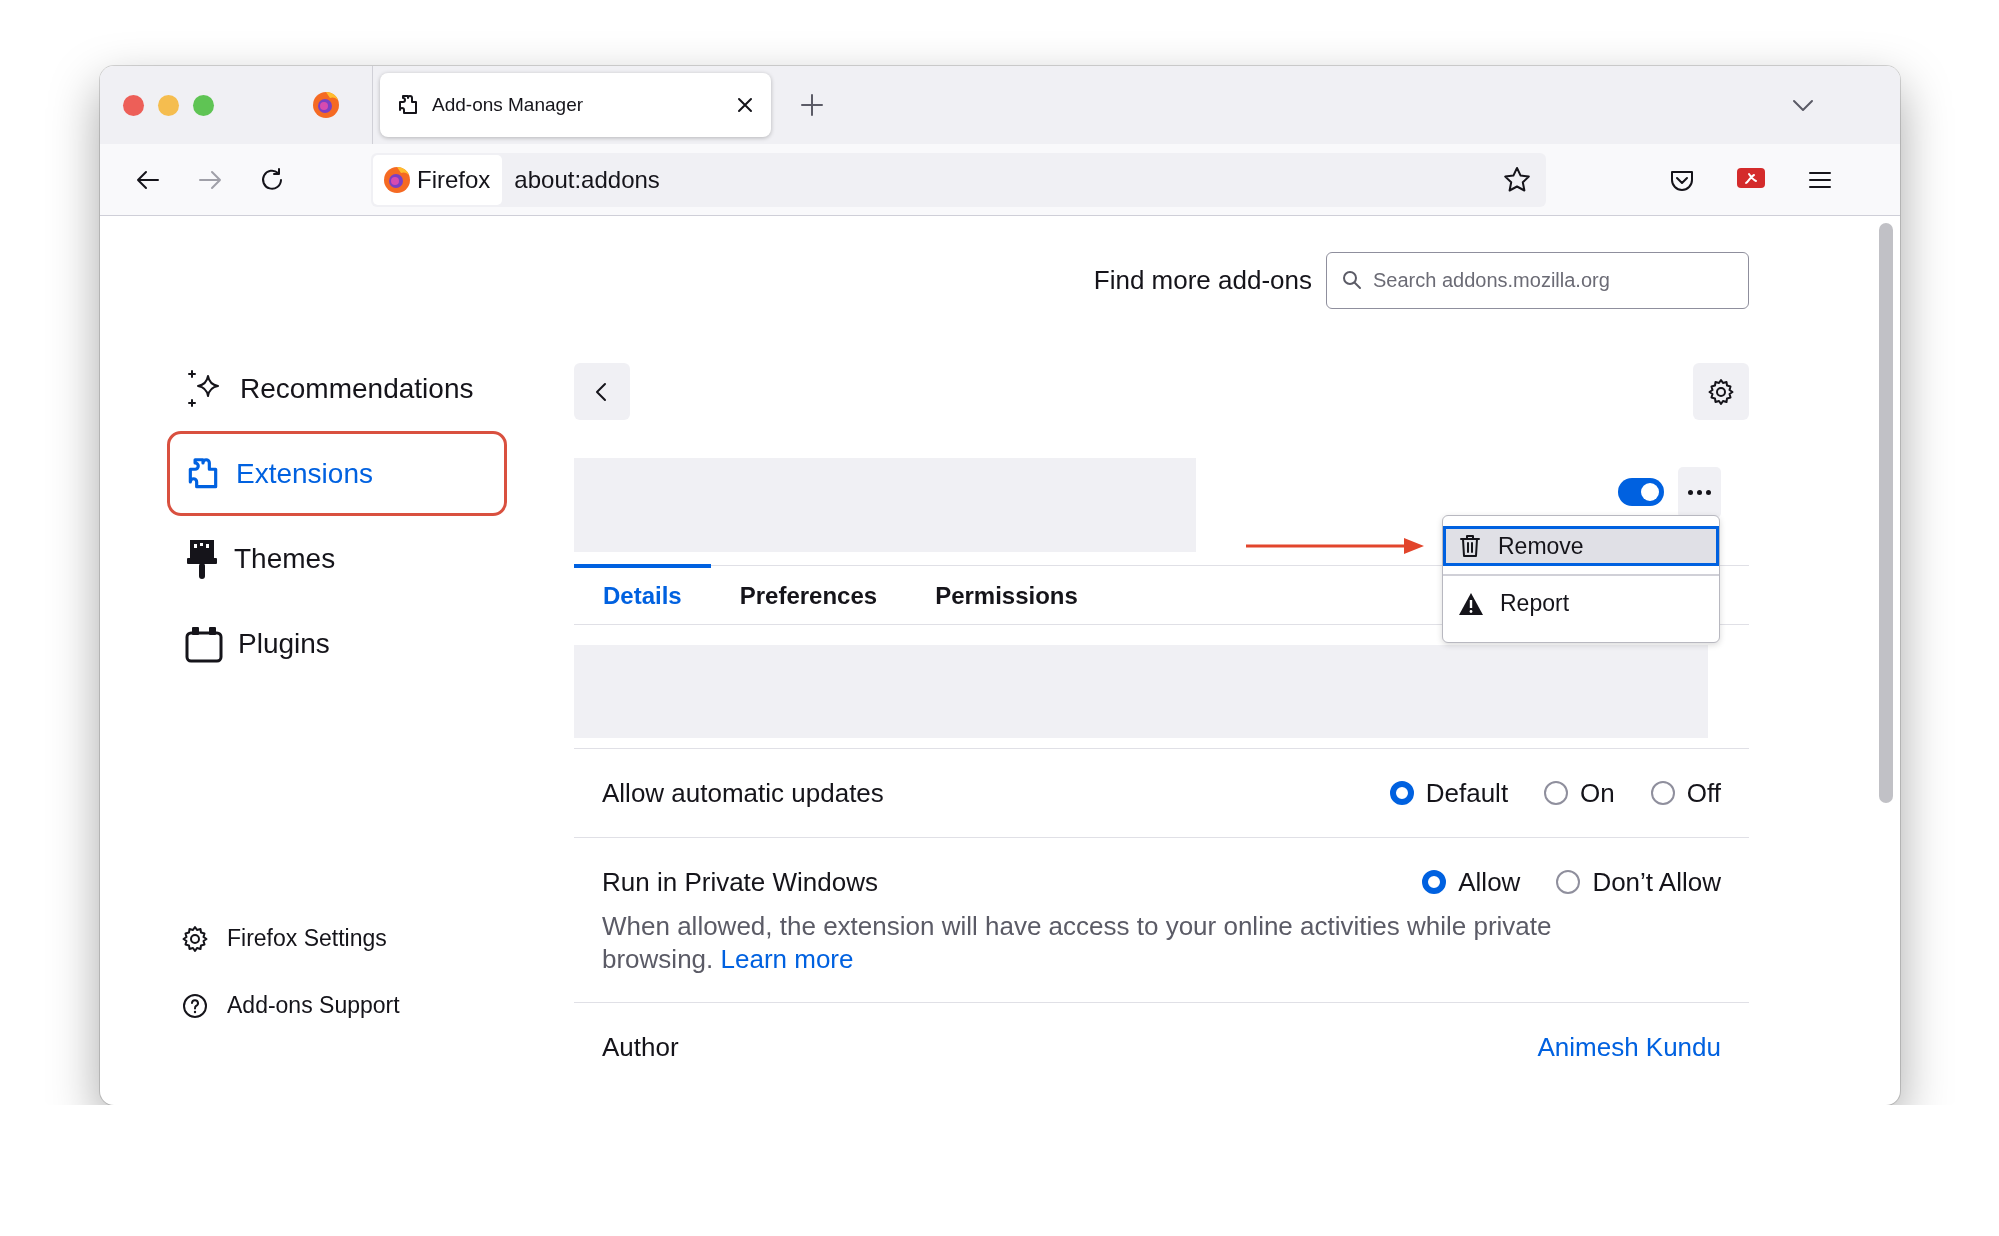 This screenshot has height=1236, width=1999. What do you see at coordinates (1579, 793) in the screenshot?
I see `radio-button: On` at bounding box center [1579, 793].